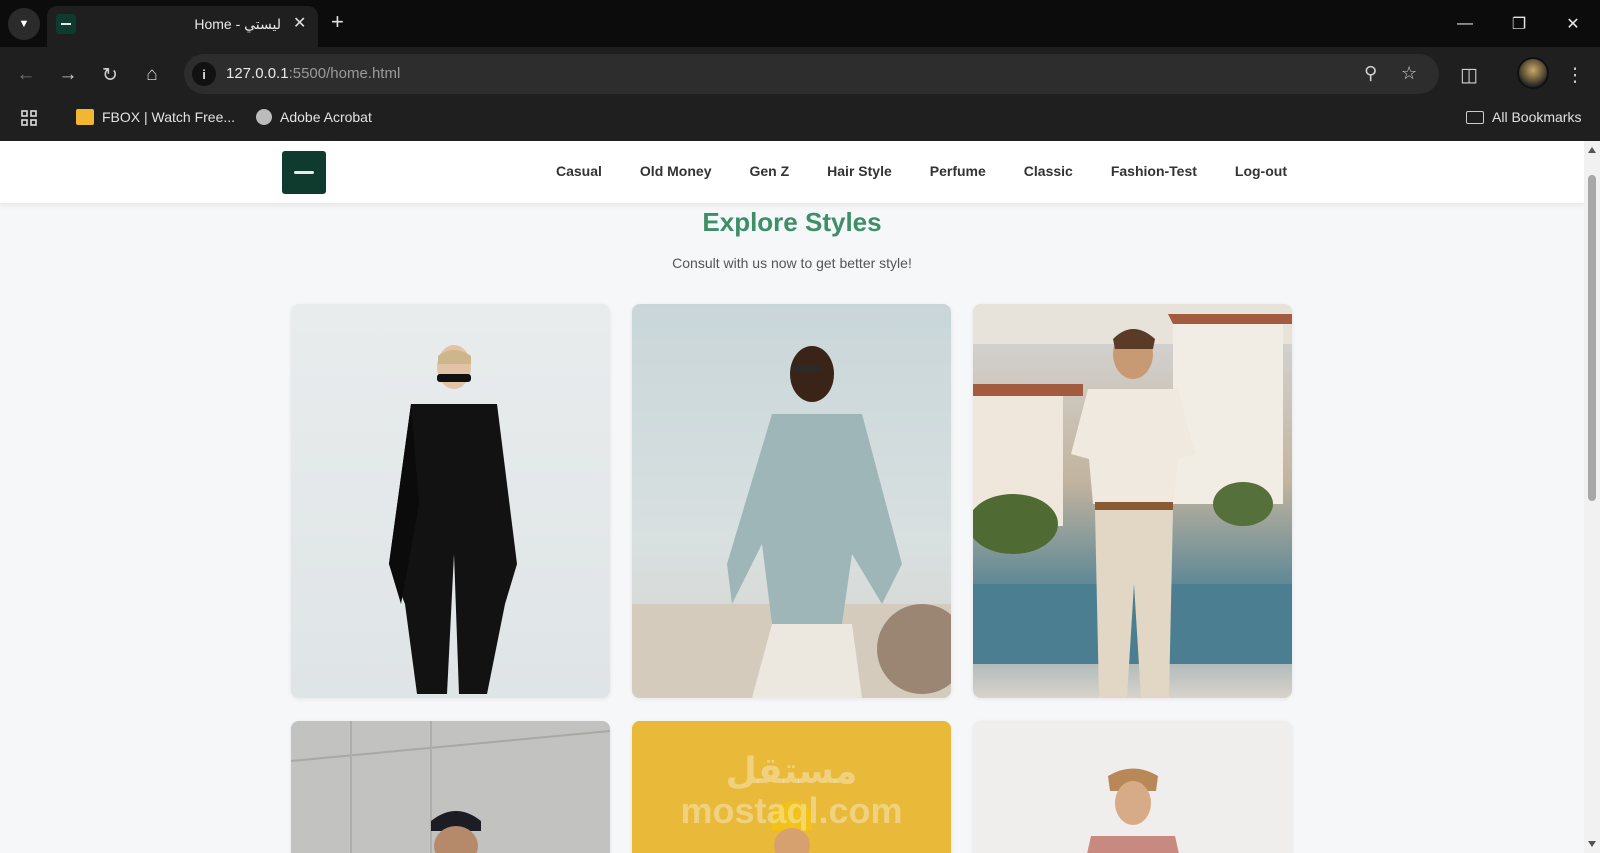 The width and height of the screenshot is (1600, 853). Describe the element at coordinates (1370, 73) in the screenshot. I see `zoom-icon: ⚲` at that location.